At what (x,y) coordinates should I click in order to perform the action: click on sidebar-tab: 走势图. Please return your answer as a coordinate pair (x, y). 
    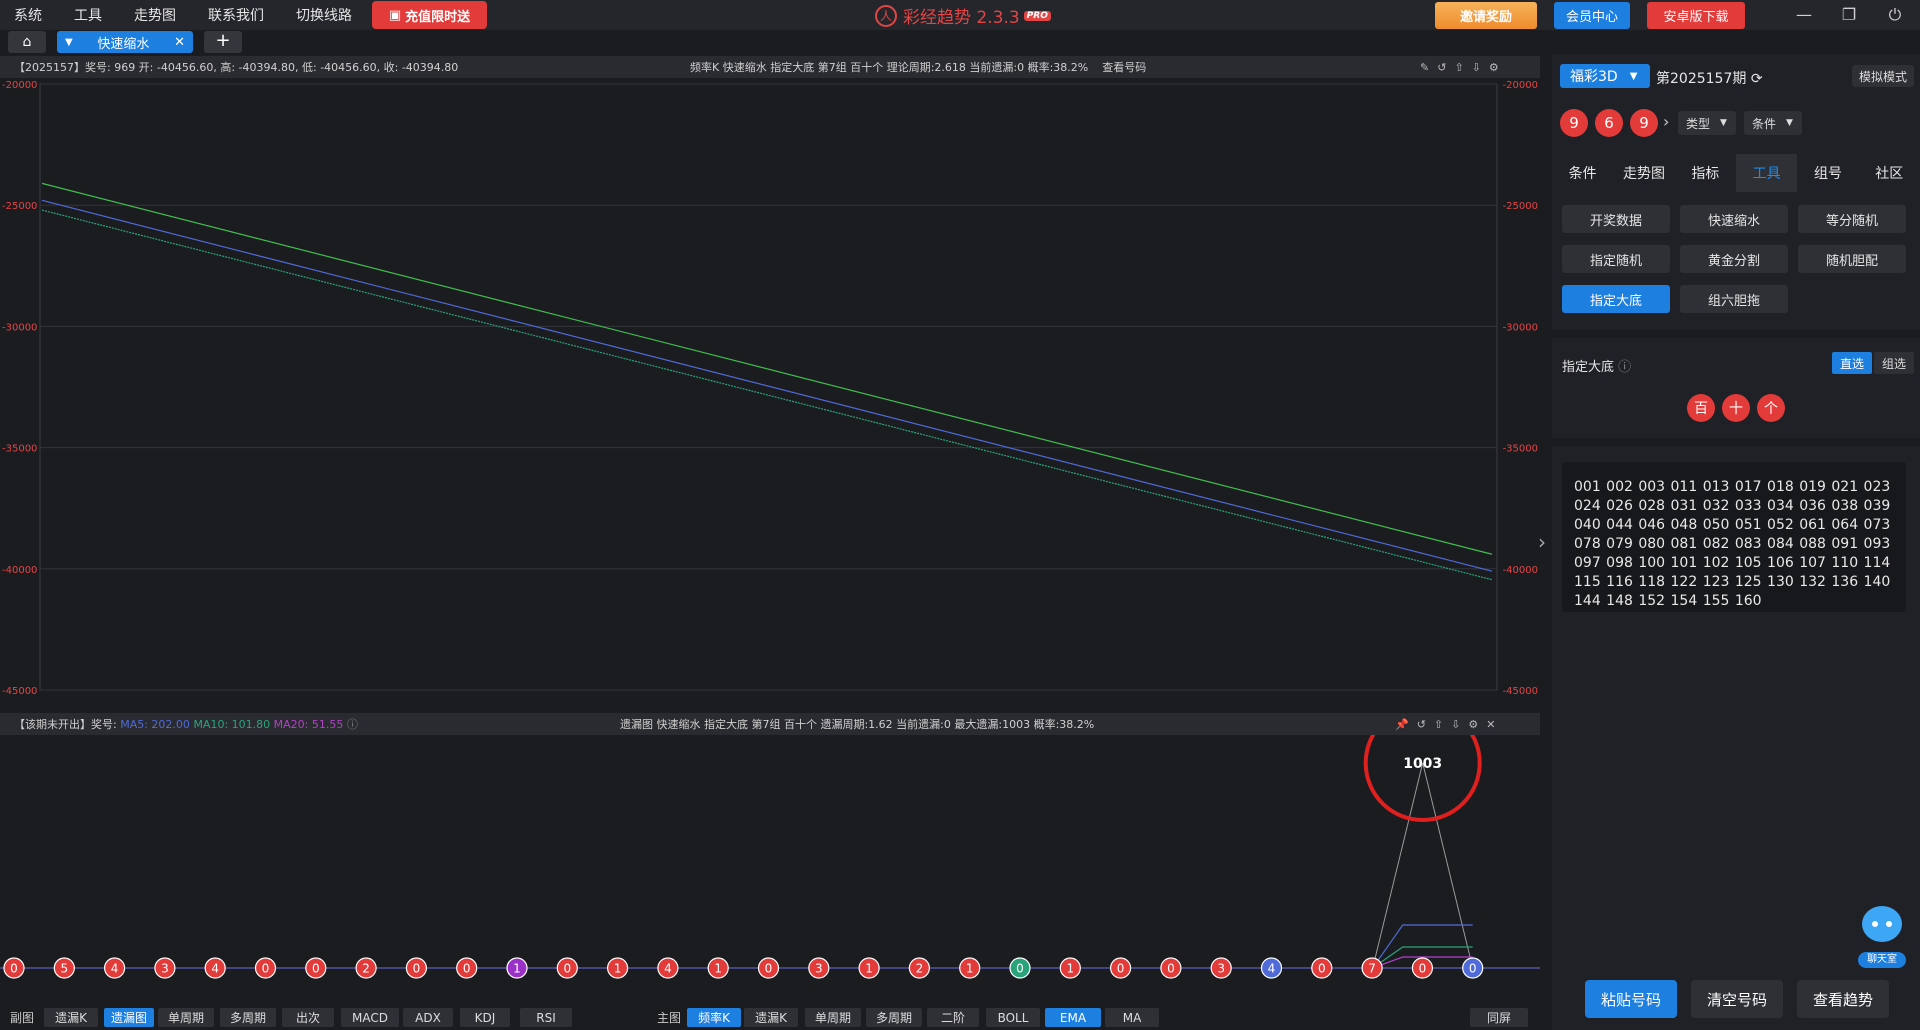
    Looking at the image, I should click on (1643, 173).